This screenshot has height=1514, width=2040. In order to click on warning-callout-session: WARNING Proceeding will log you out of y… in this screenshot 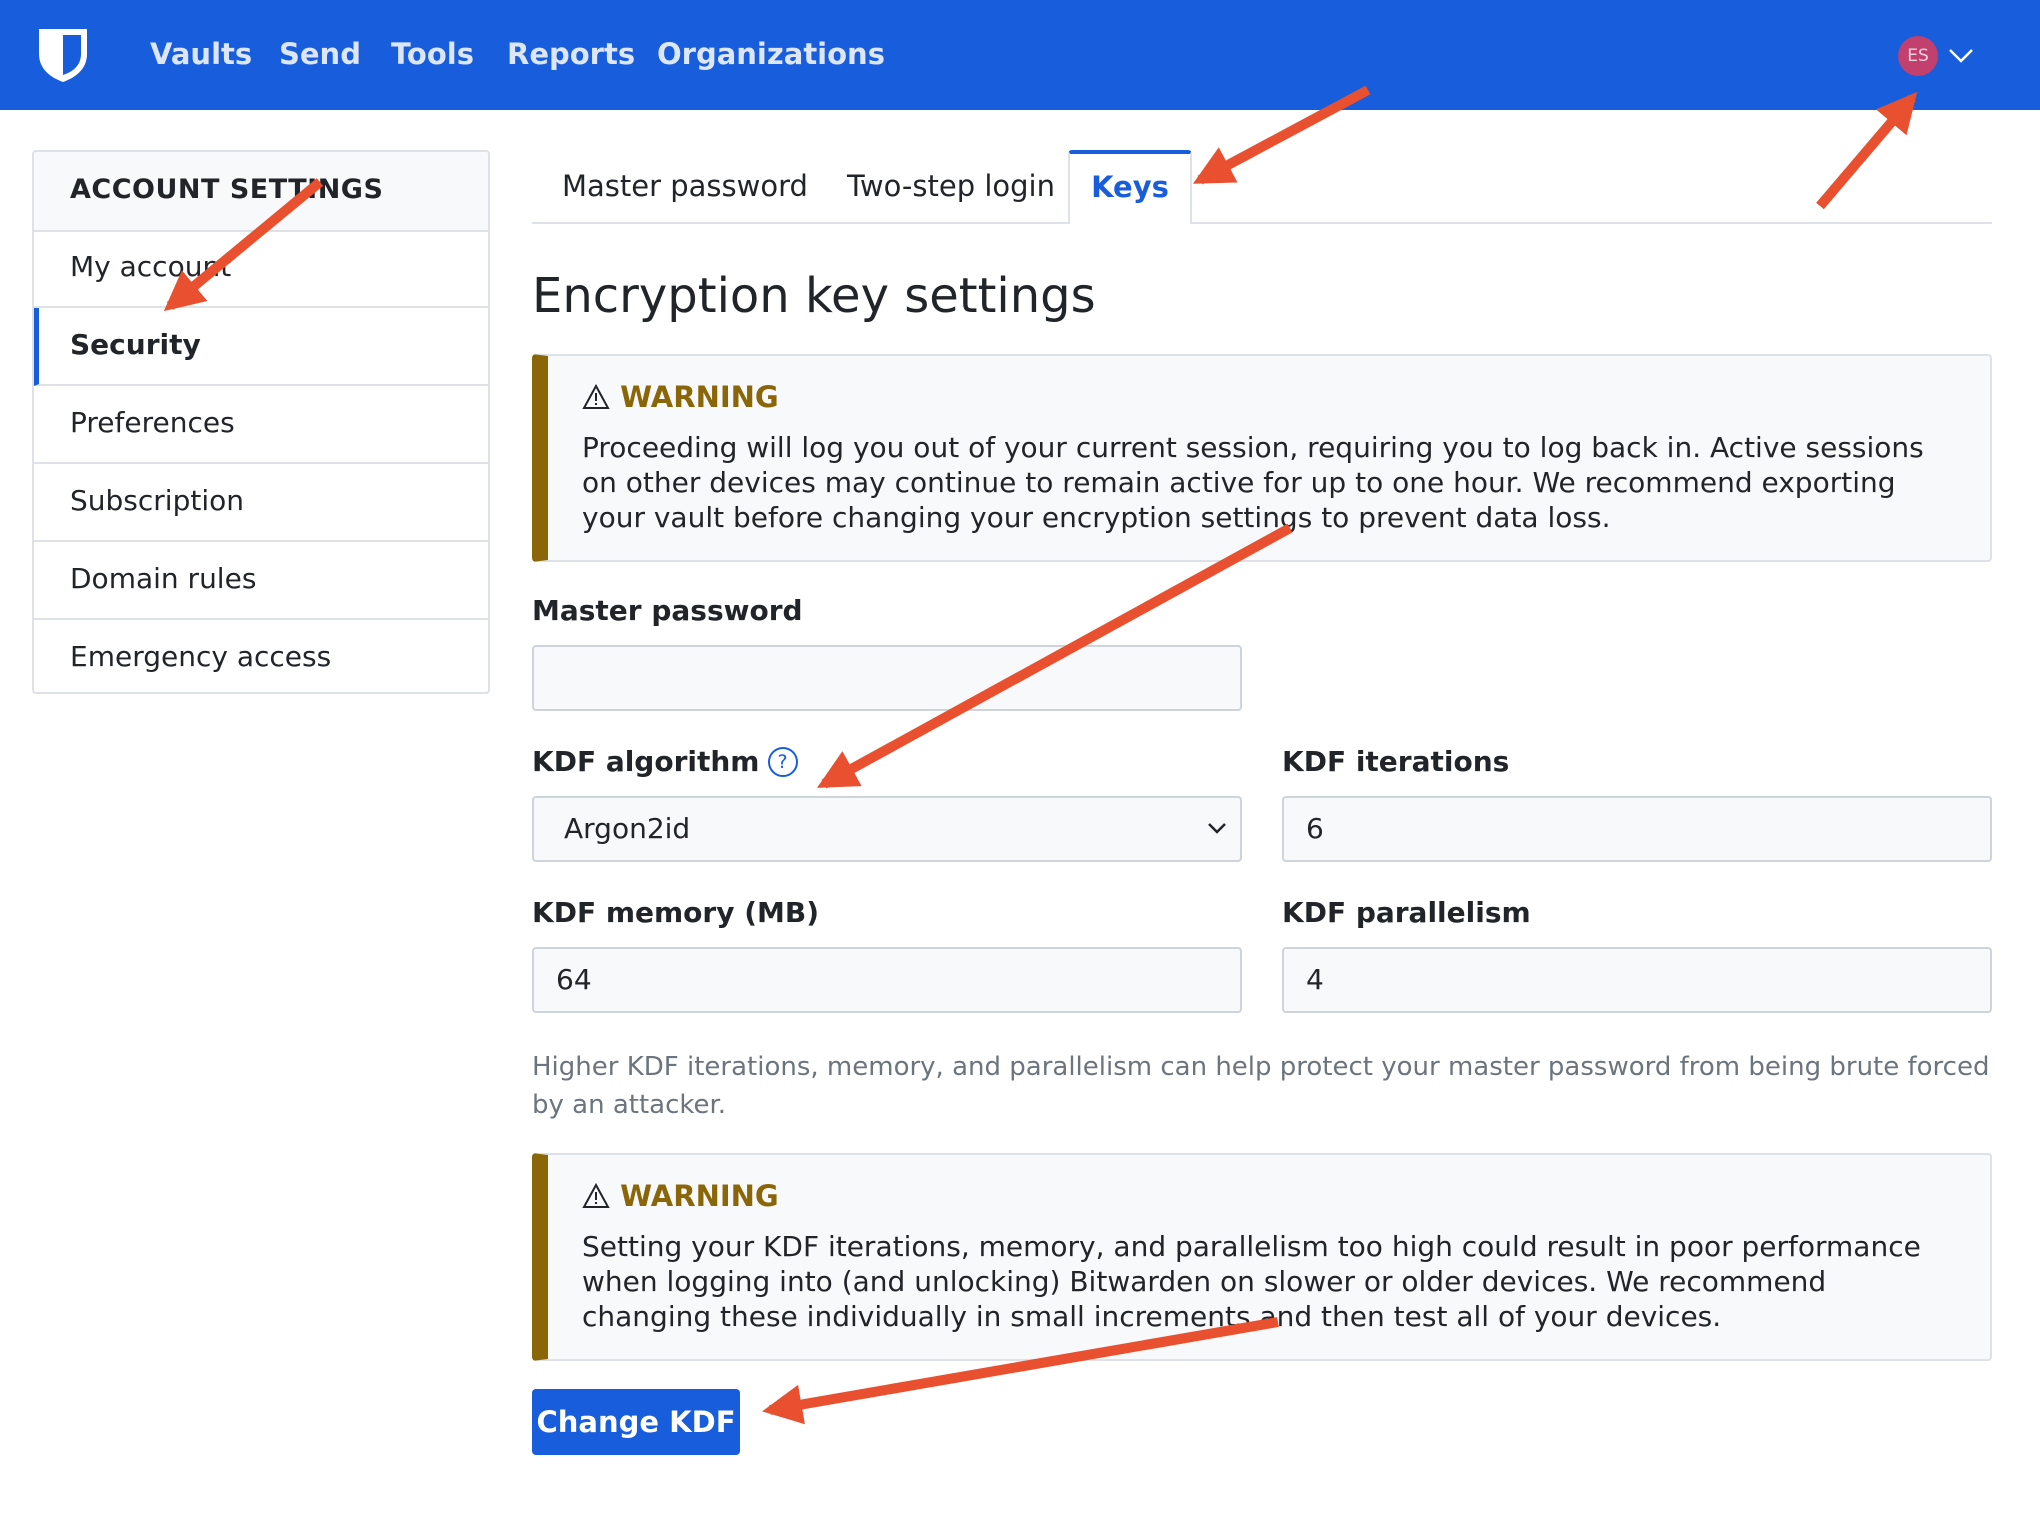, I will do `click(1262, 458)`.